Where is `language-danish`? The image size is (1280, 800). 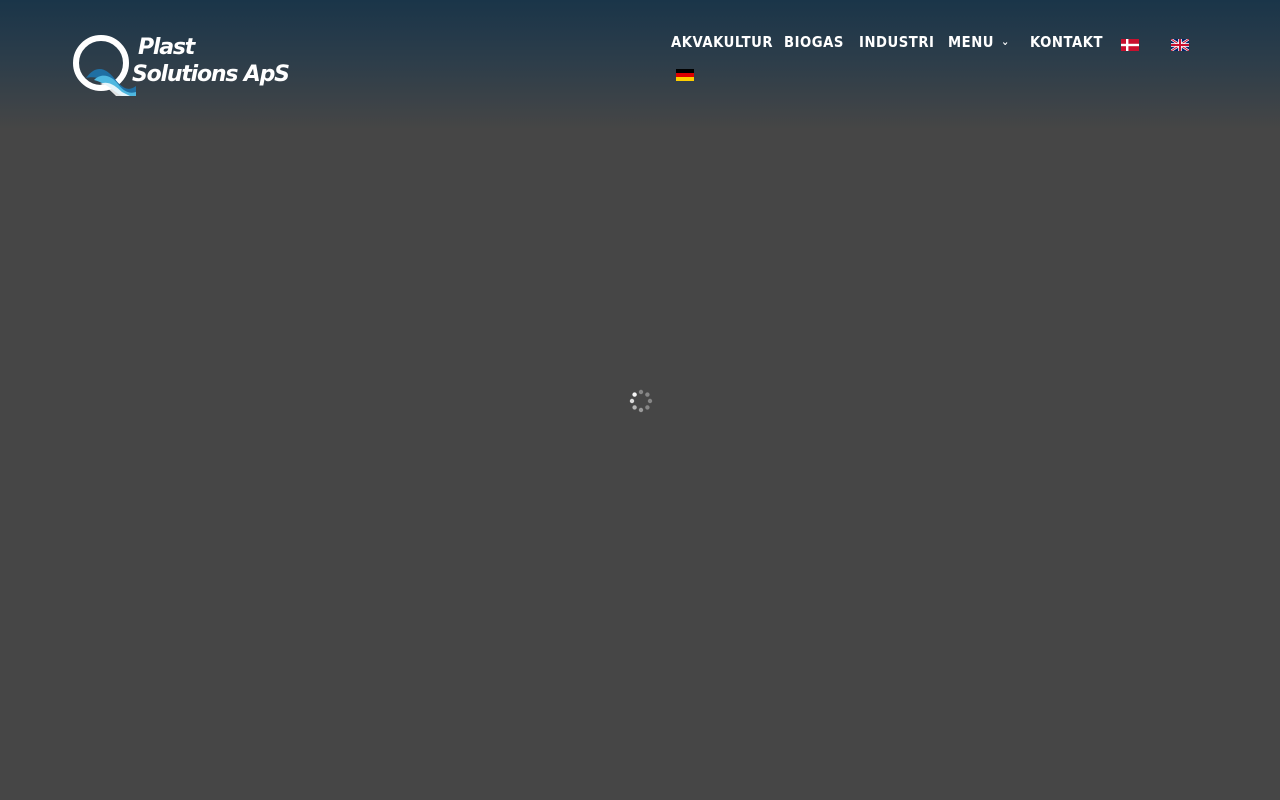
language-danish is located at coordinates (1130, 44).